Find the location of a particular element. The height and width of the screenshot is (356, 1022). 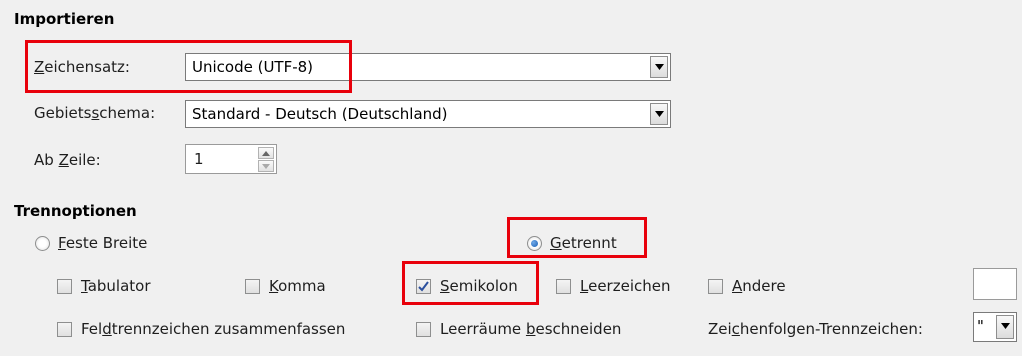

charset-highlight-box is located at coordinates (188, 66).